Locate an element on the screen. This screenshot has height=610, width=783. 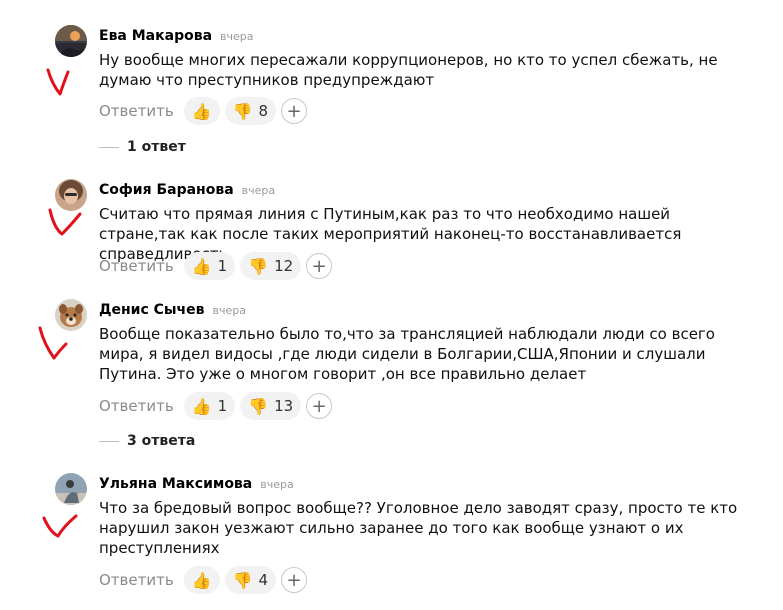
author-name-text: София Баранова is located at coordinates (166, 190).